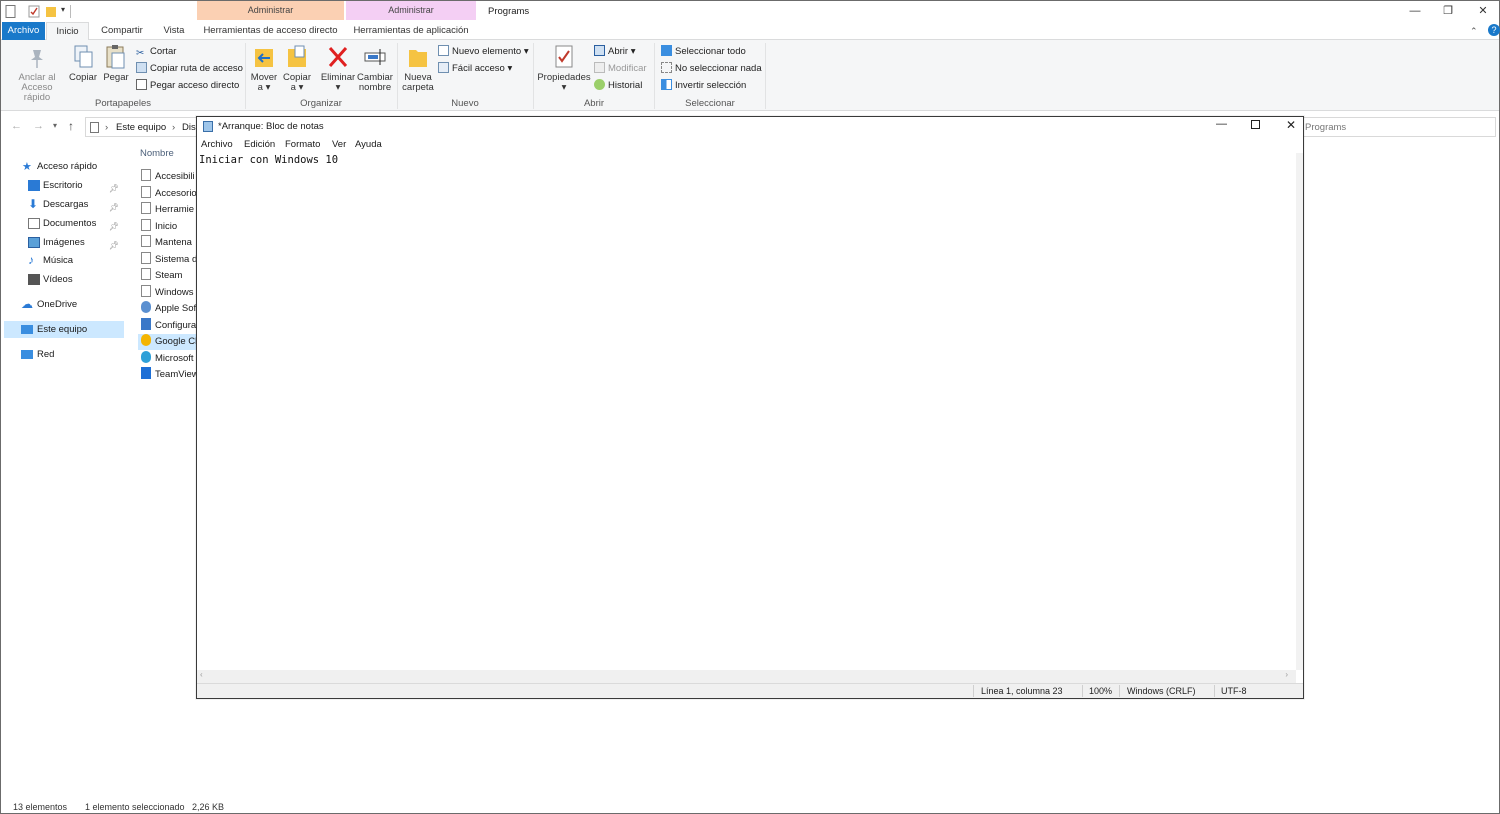  I want to click on forward-arrow-icon: →, so click(38, 126).